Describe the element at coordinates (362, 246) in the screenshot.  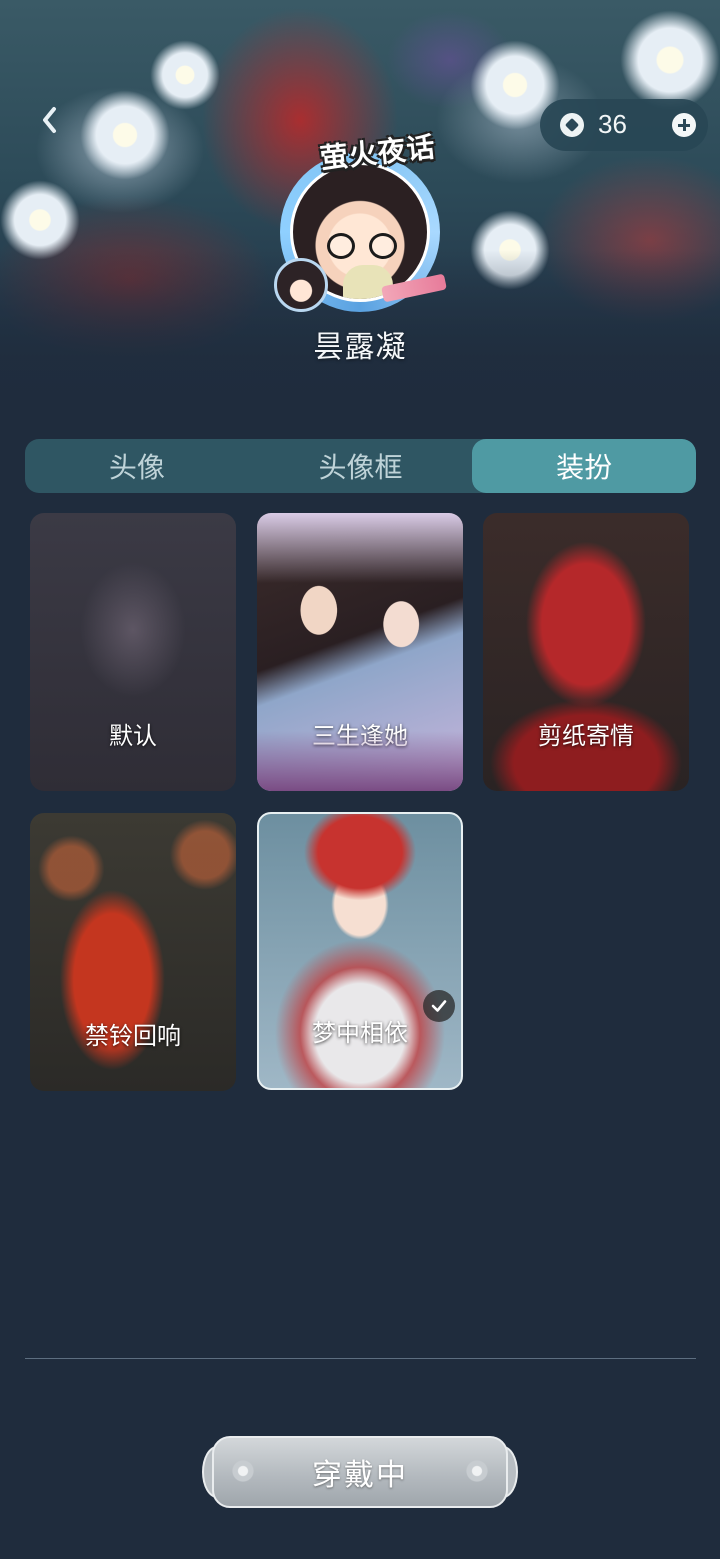
I see `glasses-graphic` at that location.